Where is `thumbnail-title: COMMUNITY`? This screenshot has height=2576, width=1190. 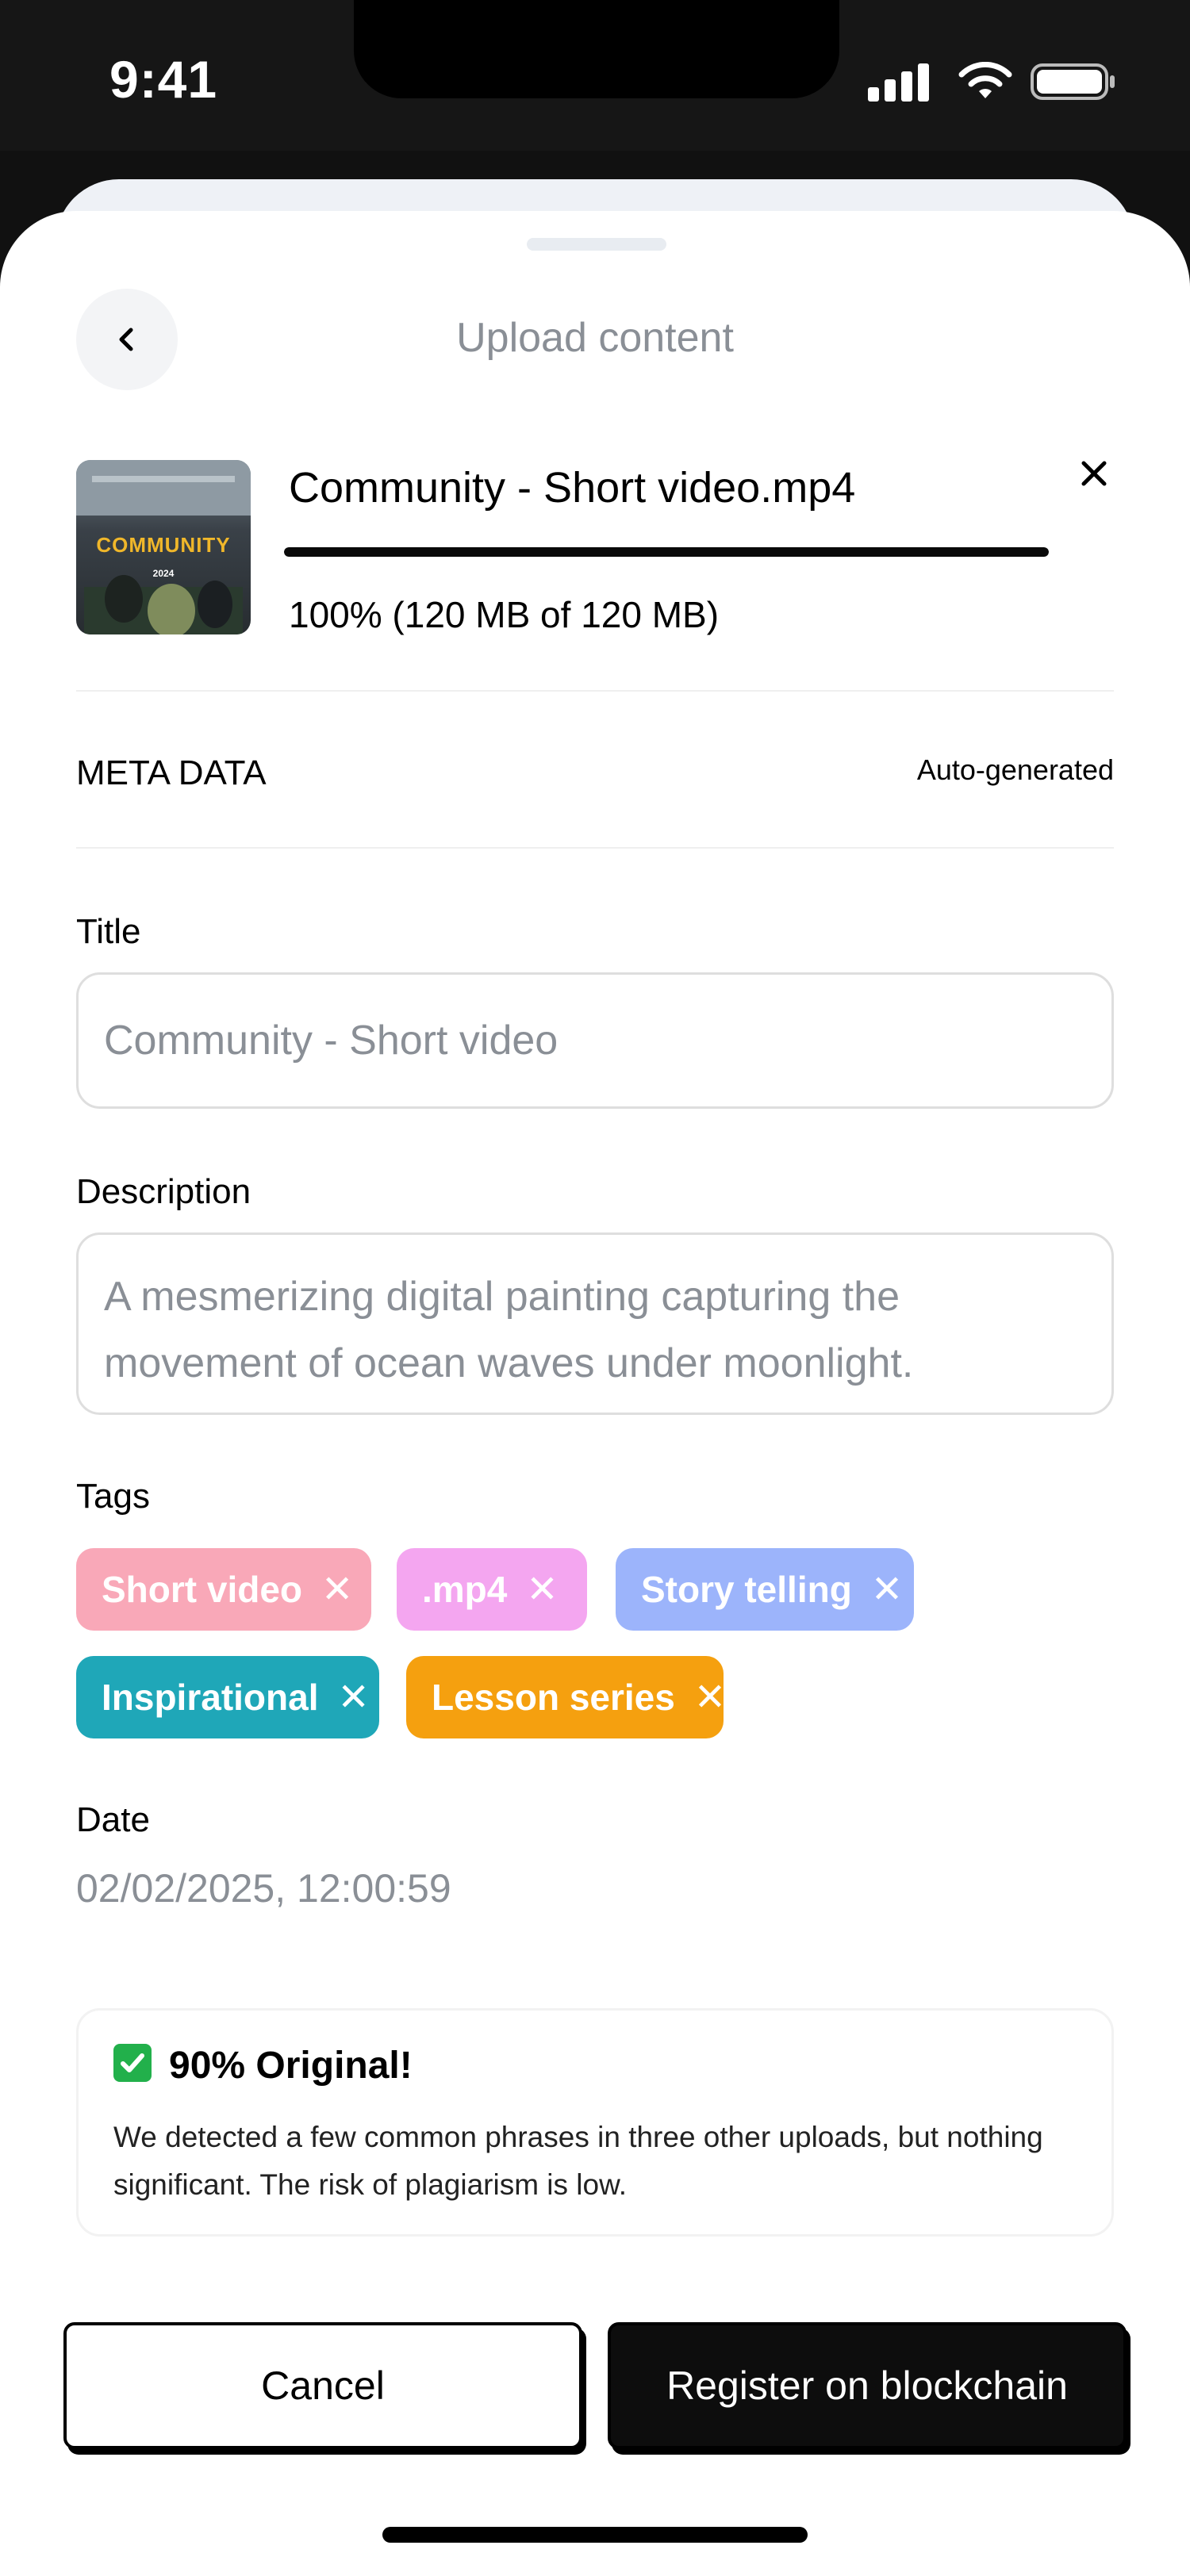 thumbnail-title: COMMUNITY is located at coordinates (163, 545).